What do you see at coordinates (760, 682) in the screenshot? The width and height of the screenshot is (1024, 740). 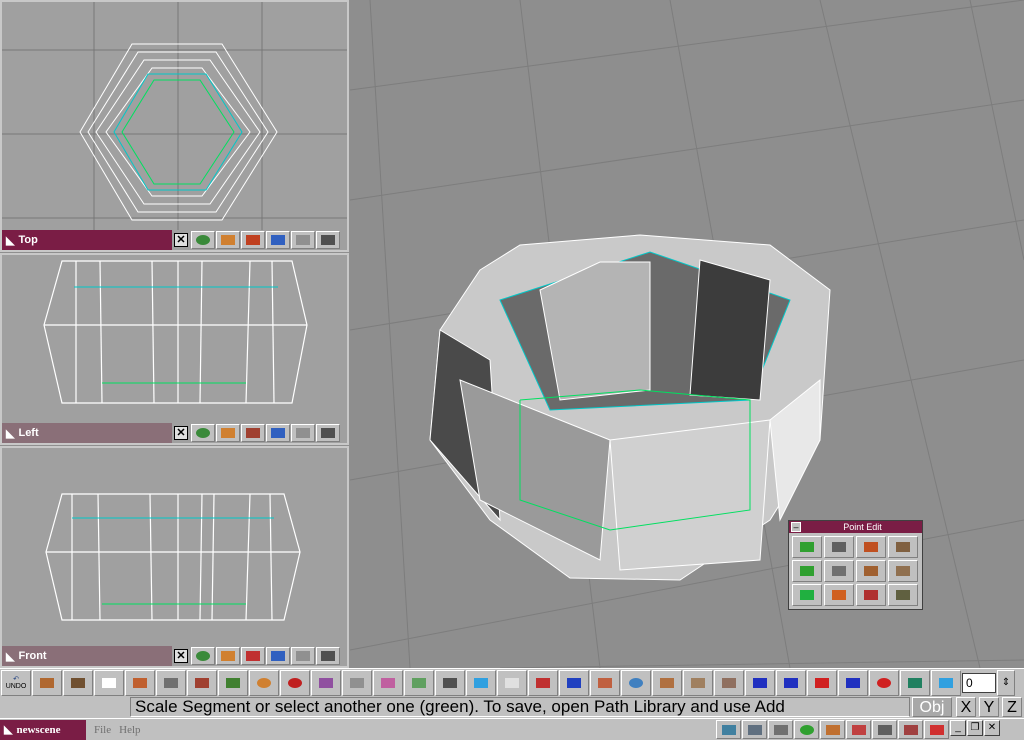 I see `first-frame-icon` at bounding box center [760, 682].